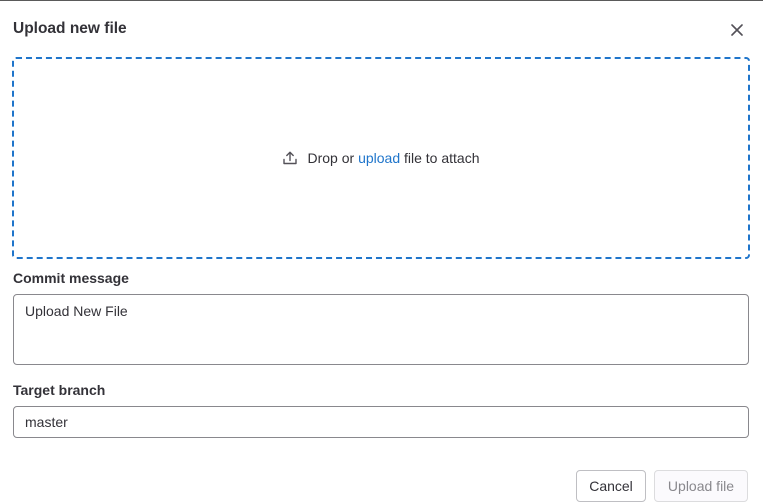 Image resolution: width=763 pixels, height=502 pixels. I want to click on upload-file-button: Upload file, so click(701, 486).